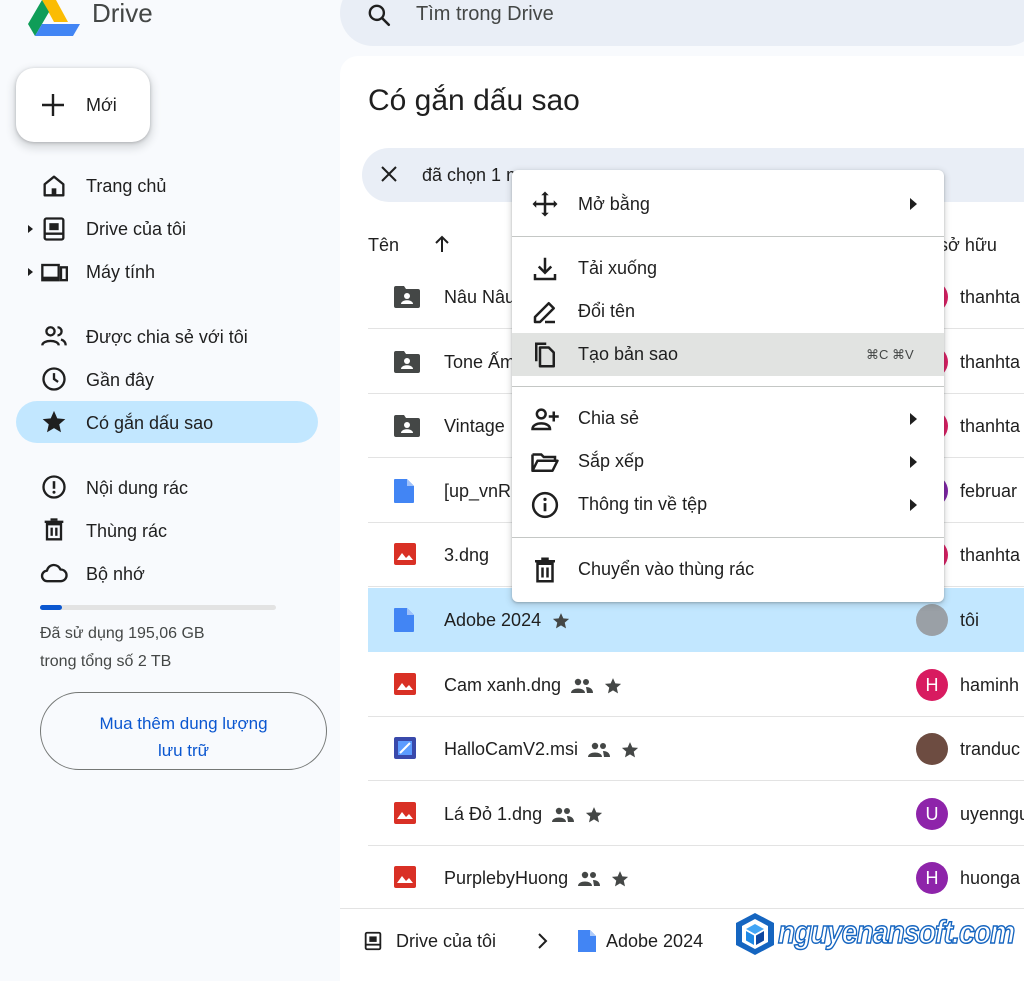 Image resolution: width=1024 pixels, height=981 pixels. I want to click on computer-icon, so click(54, 272).